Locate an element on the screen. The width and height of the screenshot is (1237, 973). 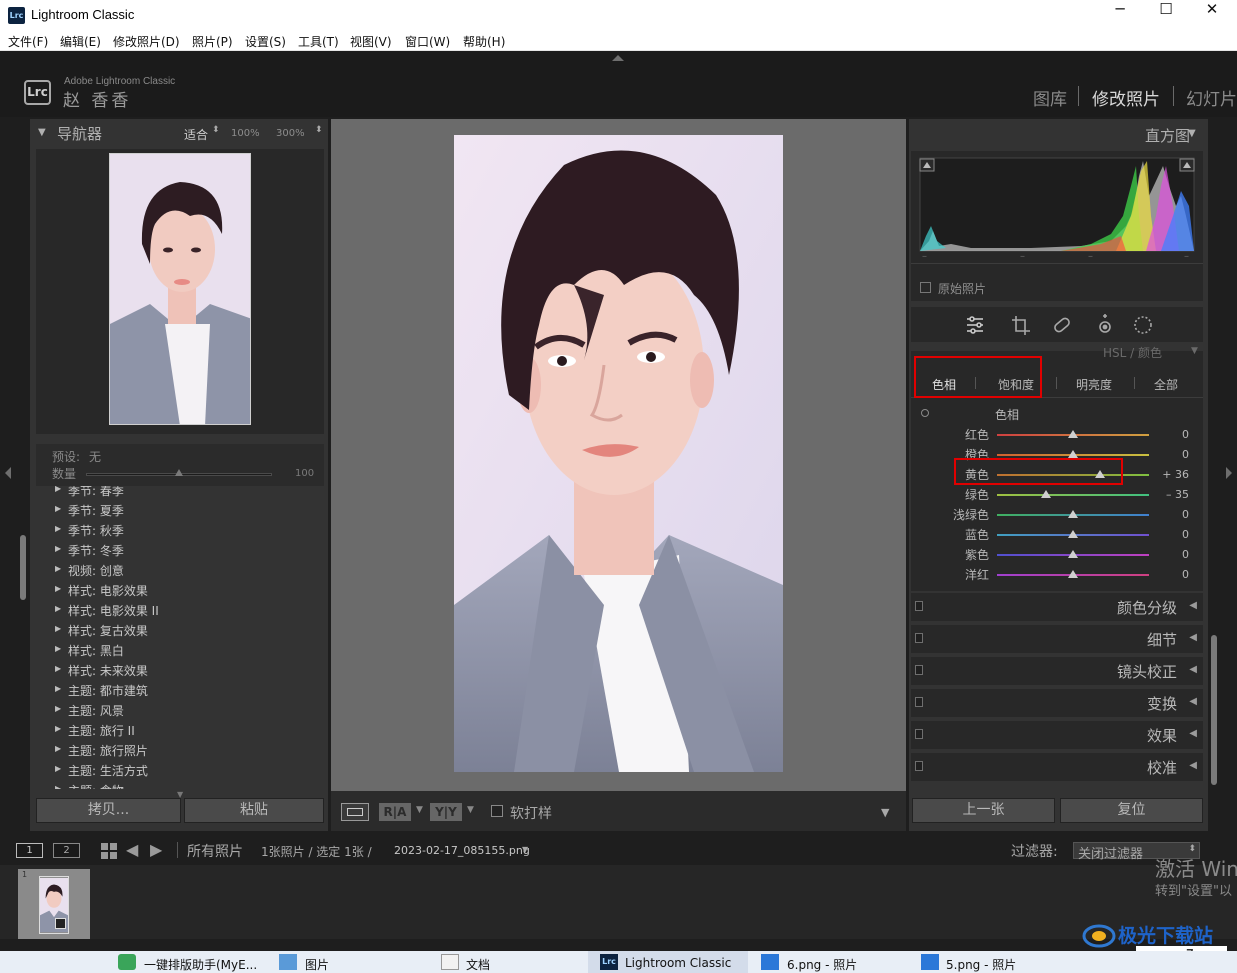
histogram: – – – – 原始照片 is located at coordinates (1057, 226).